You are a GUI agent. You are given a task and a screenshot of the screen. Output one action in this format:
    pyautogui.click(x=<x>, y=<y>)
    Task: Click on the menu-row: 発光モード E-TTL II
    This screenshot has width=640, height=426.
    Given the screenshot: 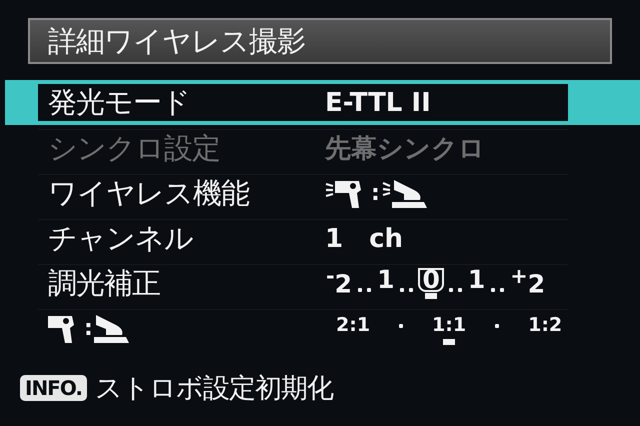 What is the action you would take?
    pyautogui.click(x=322, y=102)
    